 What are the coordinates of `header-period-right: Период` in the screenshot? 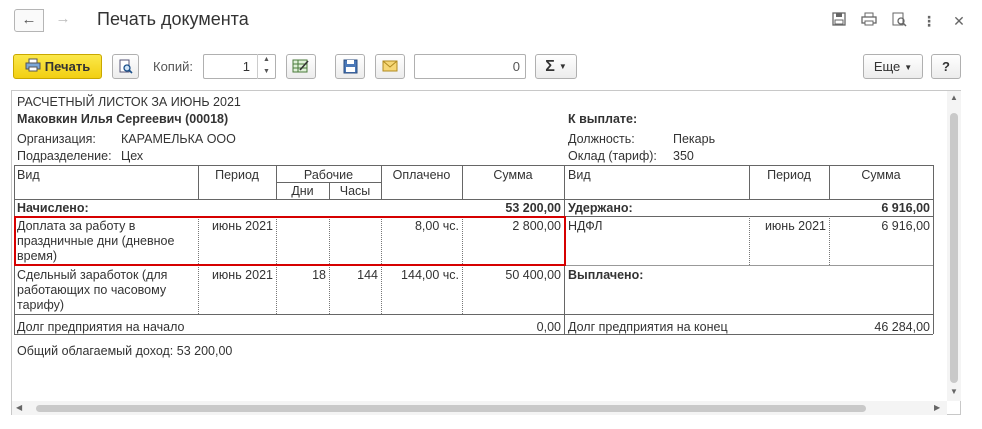 It's located at (789, 175).